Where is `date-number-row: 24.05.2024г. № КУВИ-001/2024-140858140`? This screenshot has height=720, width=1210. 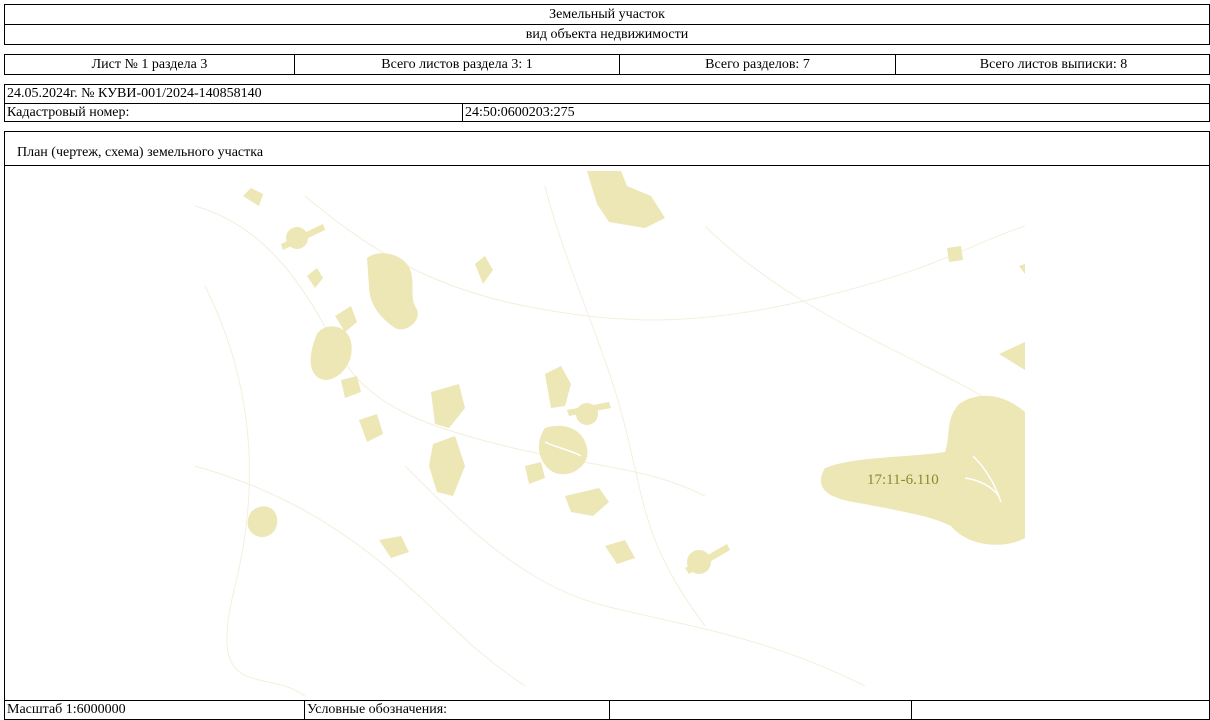
date-number-row: 24.05.2024г. № КУВИ-001/2024-140858140 is located at coordinates (607, 93).